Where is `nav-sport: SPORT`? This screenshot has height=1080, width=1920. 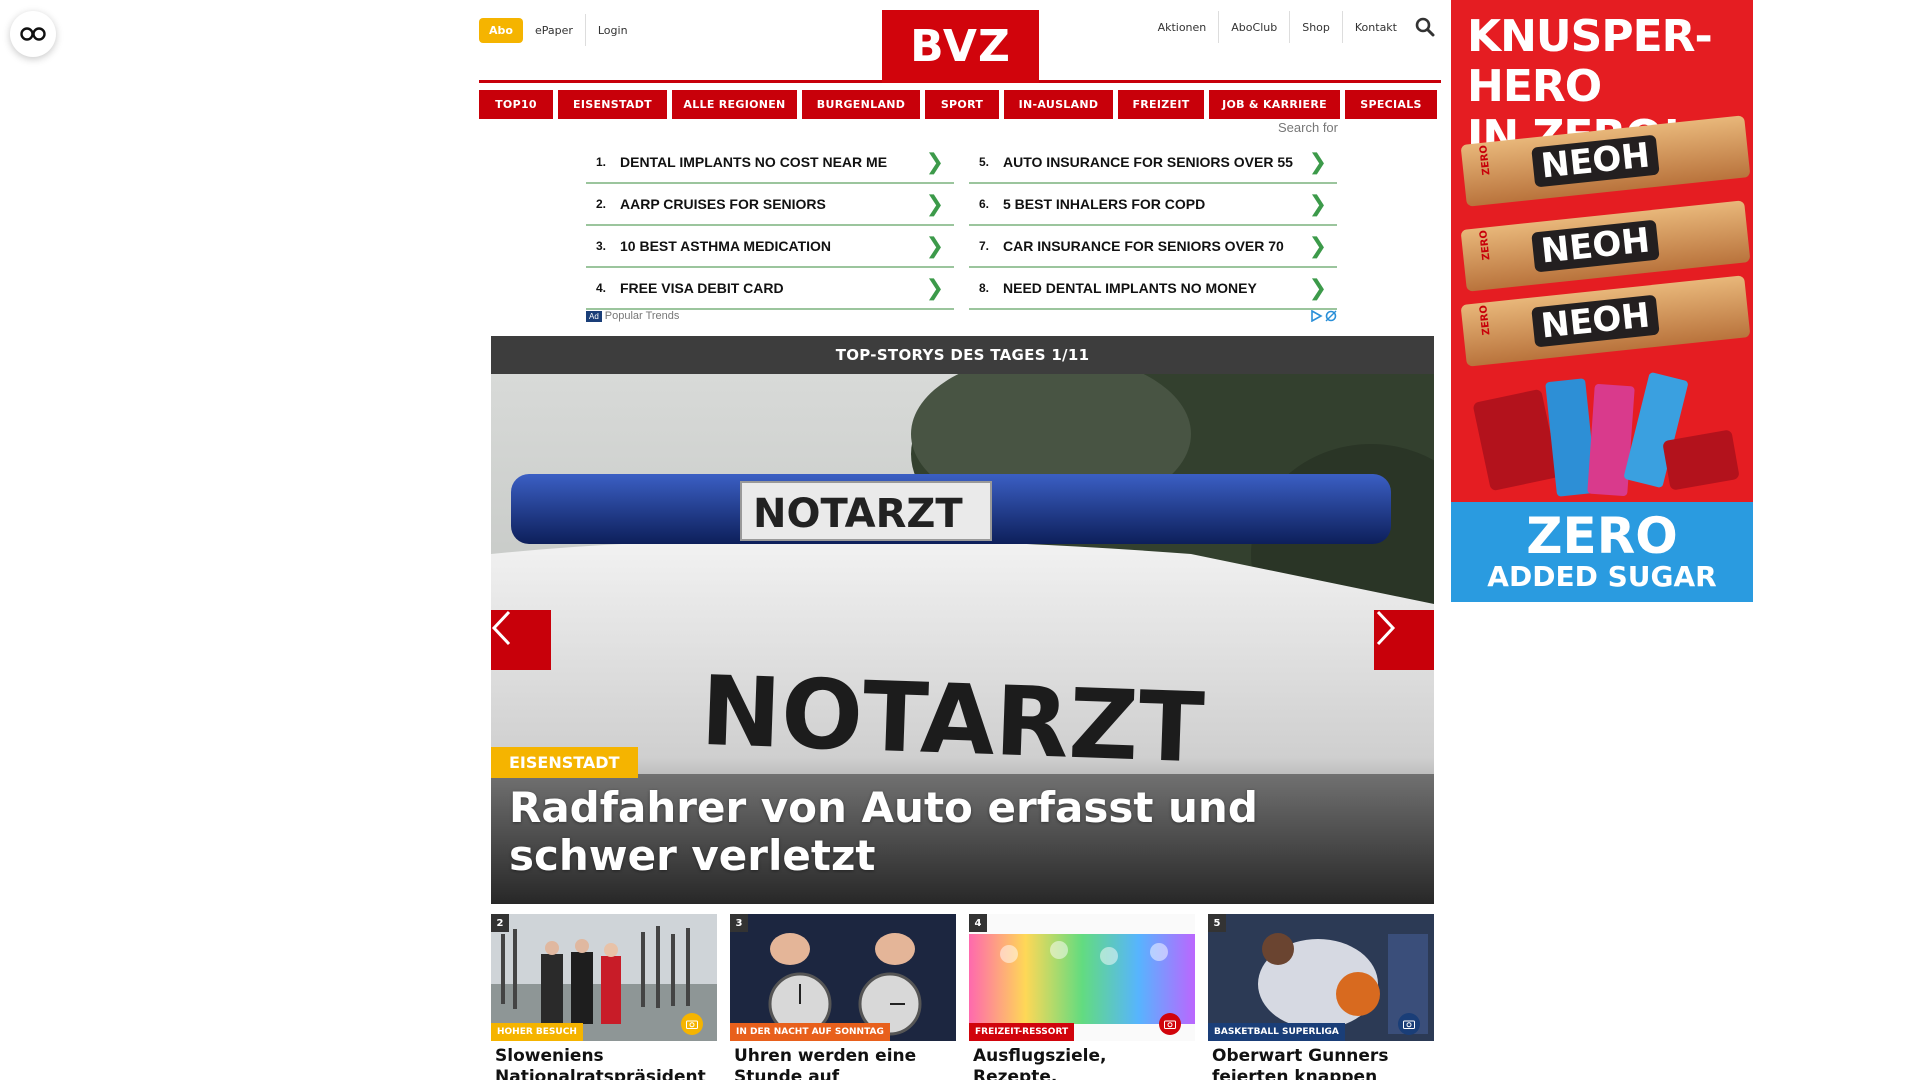 nav-sport: SPORT is located at coordinates (962, 104).